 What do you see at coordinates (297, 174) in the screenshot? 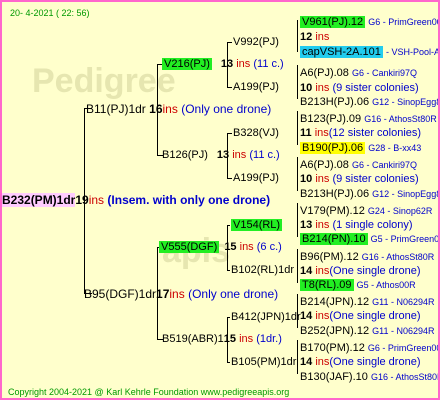
I see `line-gen4-4-vertical` at bounding box center [297, 174].